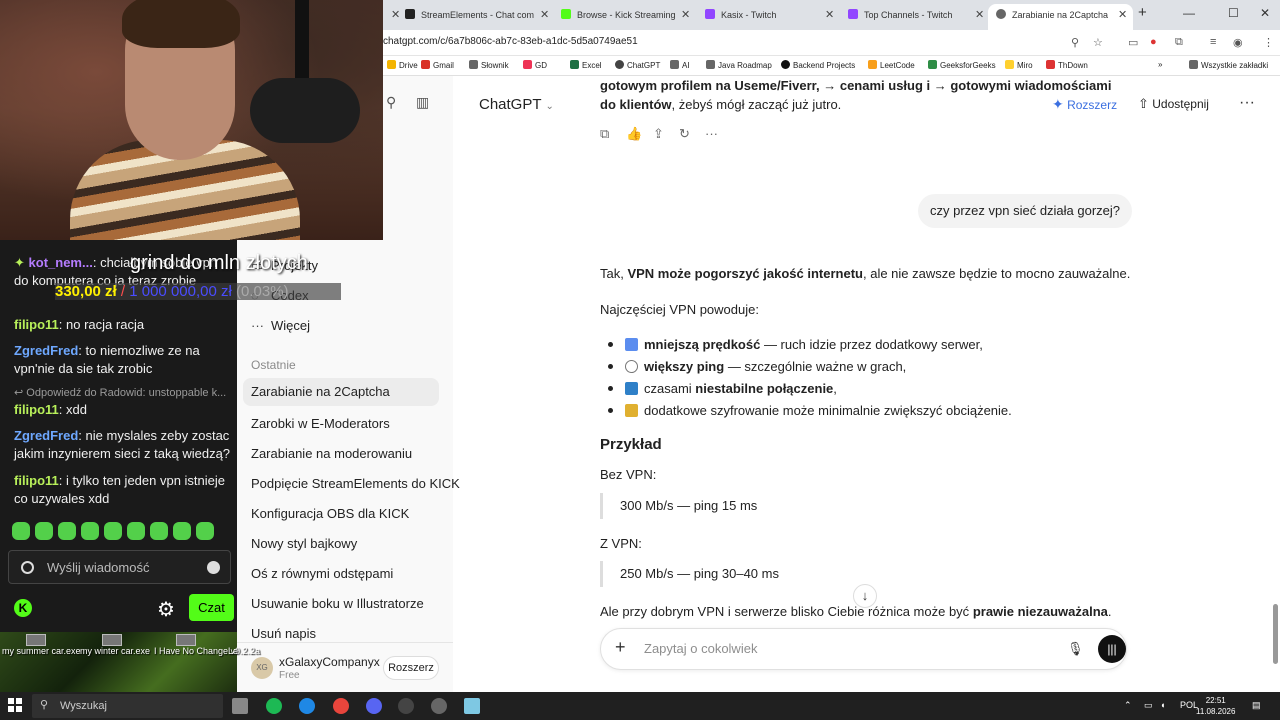 Image resolution: width=1280 pixels, height=720 pixels. Describe the element at coordinates (634, 134) in the screenshot. I see `thumbs-icon: 👍` at that location.